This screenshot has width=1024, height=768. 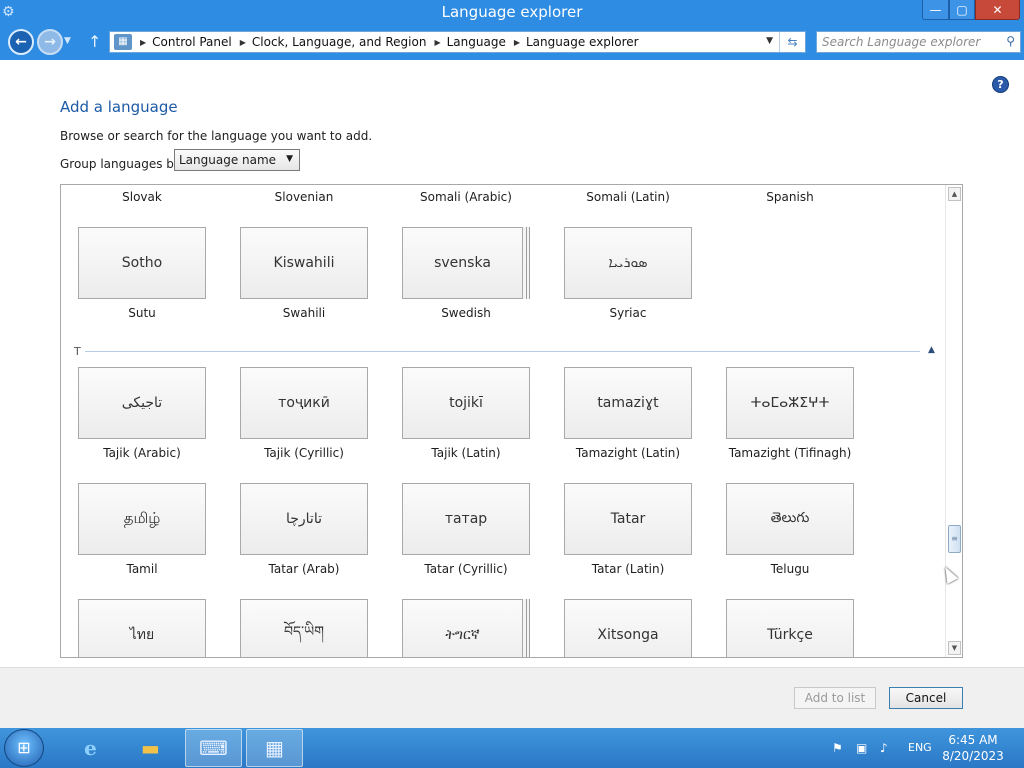 I want to click on maximize-button: ▢, so click(x=962, y=10).